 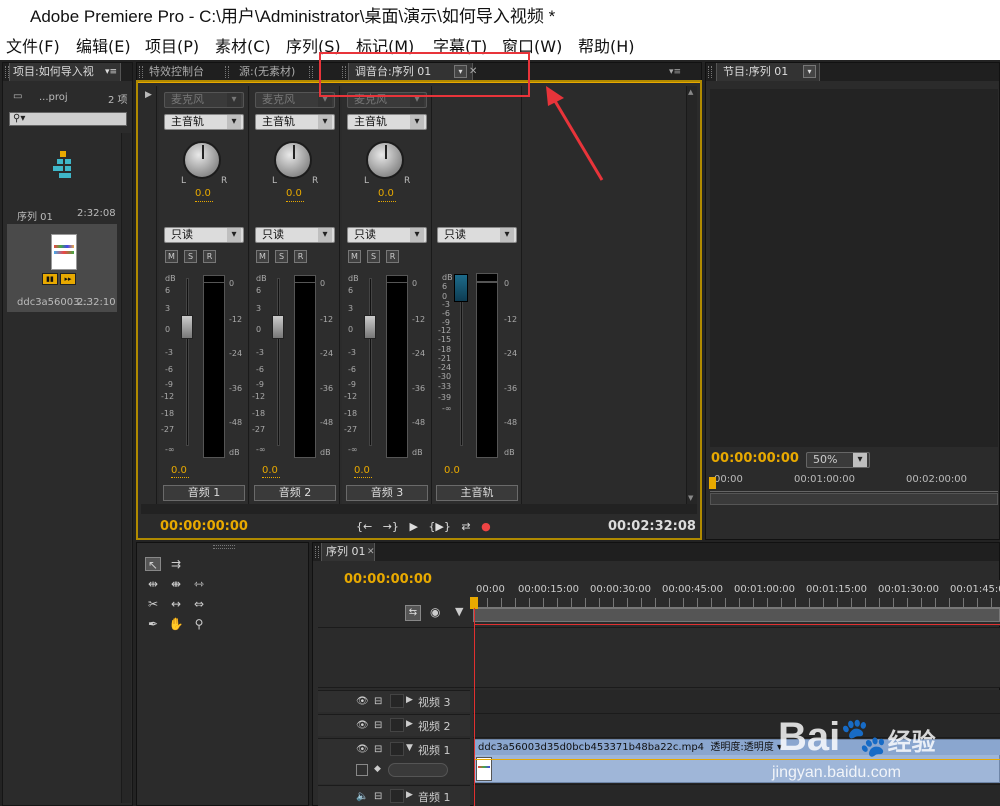 I want to click on work-area-bar, so click(x=736, y=615).